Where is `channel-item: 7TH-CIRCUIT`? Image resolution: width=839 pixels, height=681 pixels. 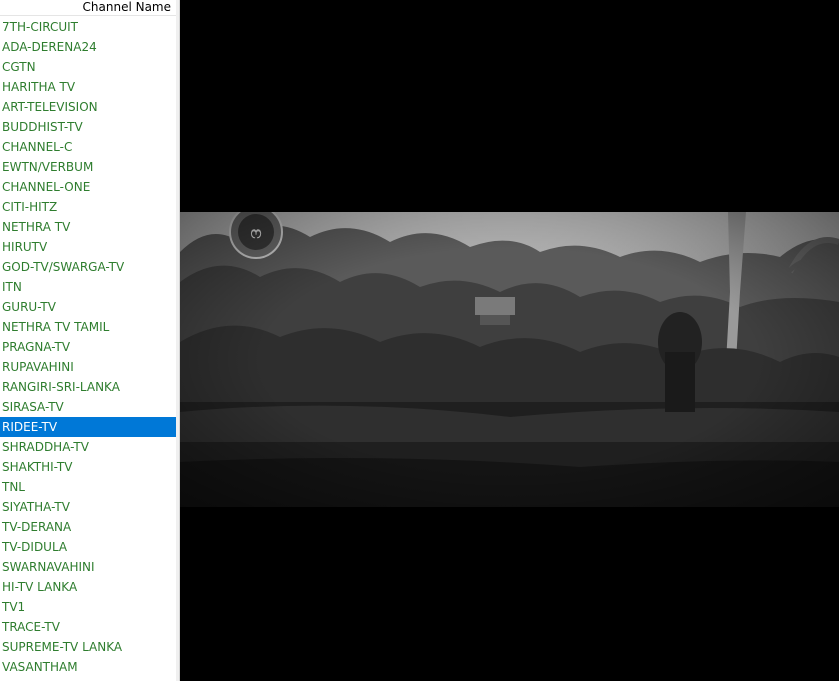 channel-item: 7TH-CIRCUIT is located at coordinates (89, 27).